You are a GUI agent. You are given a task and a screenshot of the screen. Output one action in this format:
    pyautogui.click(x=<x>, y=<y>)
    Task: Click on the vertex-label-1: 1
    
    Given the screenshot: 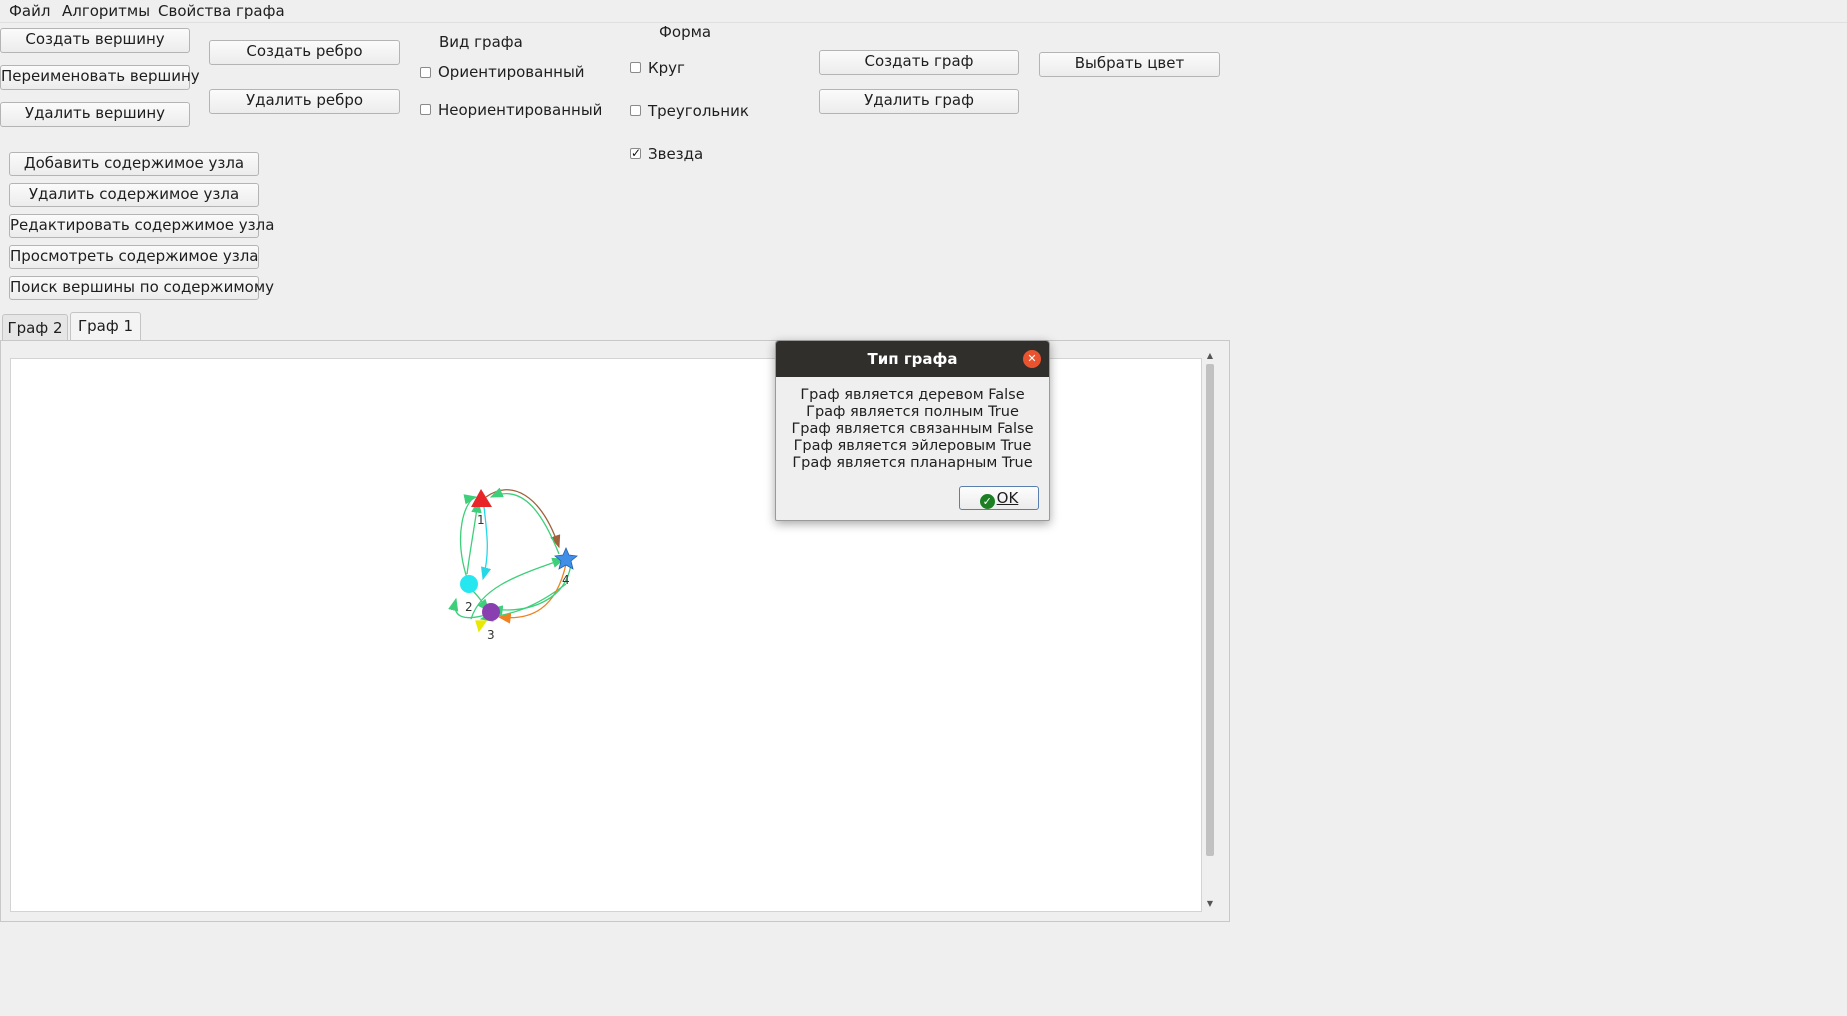 What is the action you would take?
    pyautogui.click(x=481, y=520)
    